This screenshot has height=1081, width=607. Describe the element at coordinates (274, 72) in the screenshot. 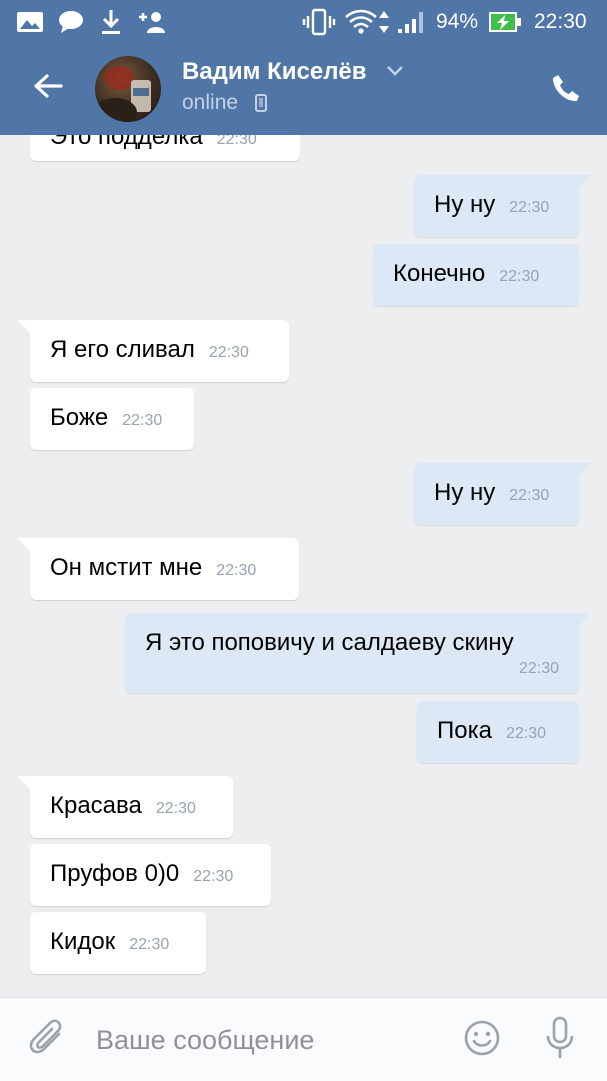

I see `contact-name: Вадим Киселёв` at that location.